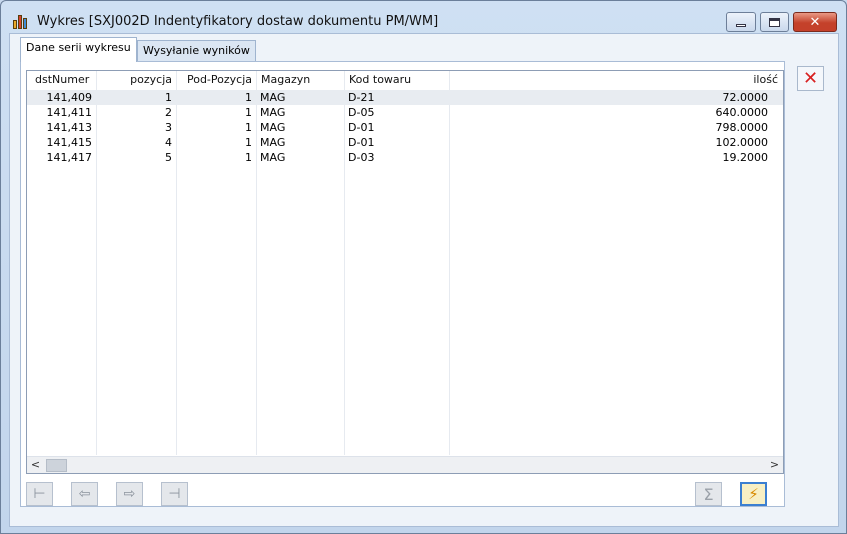 The width and height of the screenshot is (847, 534). What do you see at coordinates (69, 157) in the screenshot?
I see `cell-dstnumer: 141,417` at bounding box center [69, 157].